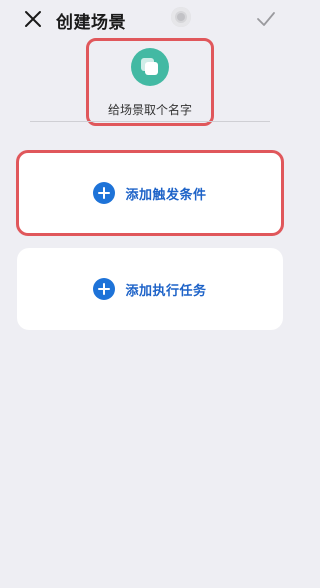 The width and height of the screenshot is (320, 588). I want to click on add-task-label: 添加执行任务, so click(166, 291).